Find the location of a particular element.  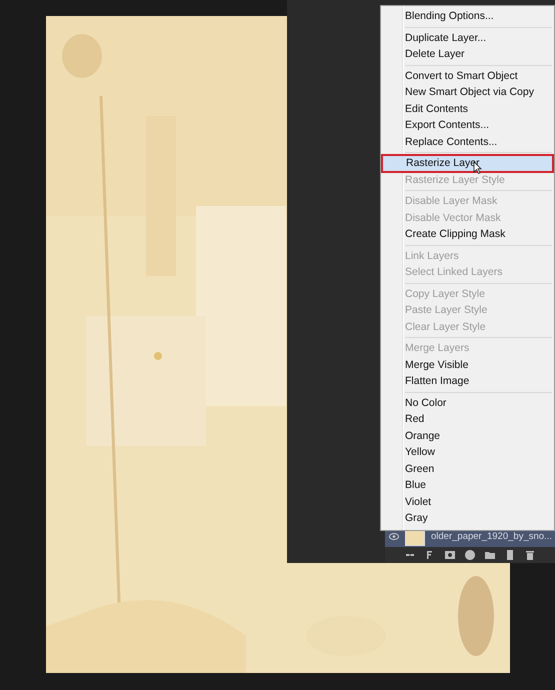

menu-item: Yellow is located at coordinates (467, 452).